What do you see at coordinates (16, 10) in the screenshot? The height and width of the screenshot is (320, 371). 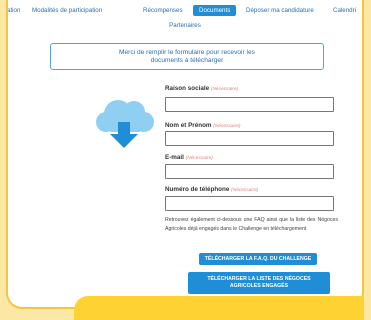 I see `nav-item-presentation: ation` at bounding box center [16, 10].